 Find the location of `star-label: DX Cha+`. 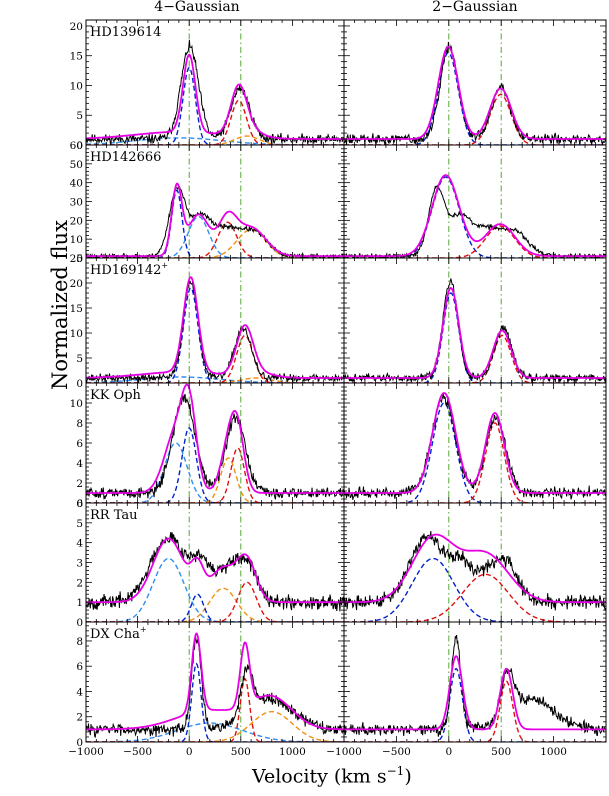

star-label: DX Cha+ is located at coordinates (118, 633).